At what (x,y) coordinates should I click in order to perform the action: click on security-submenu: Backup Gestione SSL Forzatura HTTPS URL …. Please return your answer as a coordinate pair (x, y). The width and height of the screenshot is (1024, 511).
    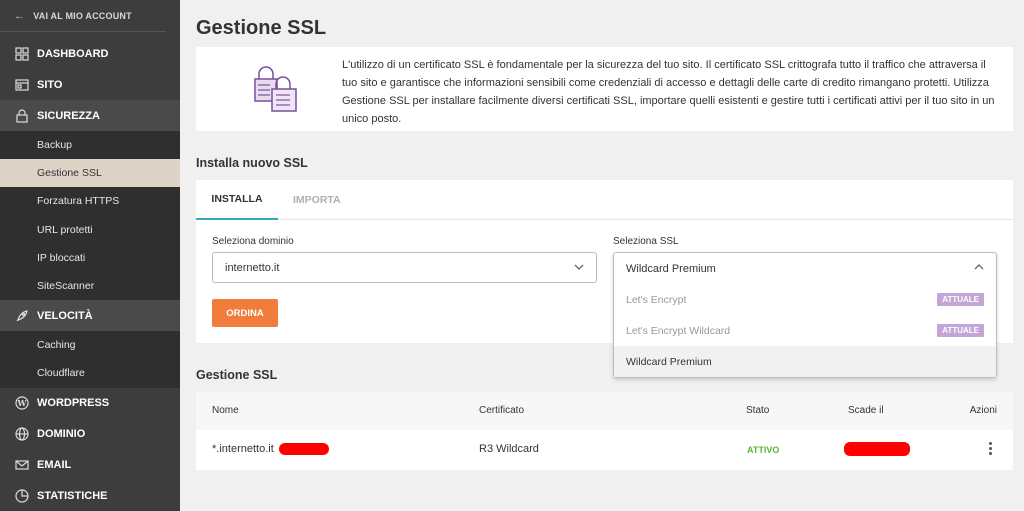
    Looking at the image, I should click on (90, 216).